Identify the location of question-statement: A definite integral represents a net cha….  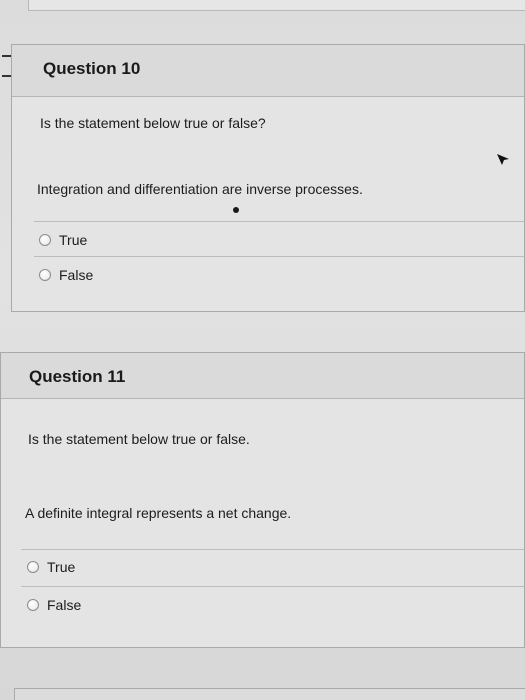
(158, 513).